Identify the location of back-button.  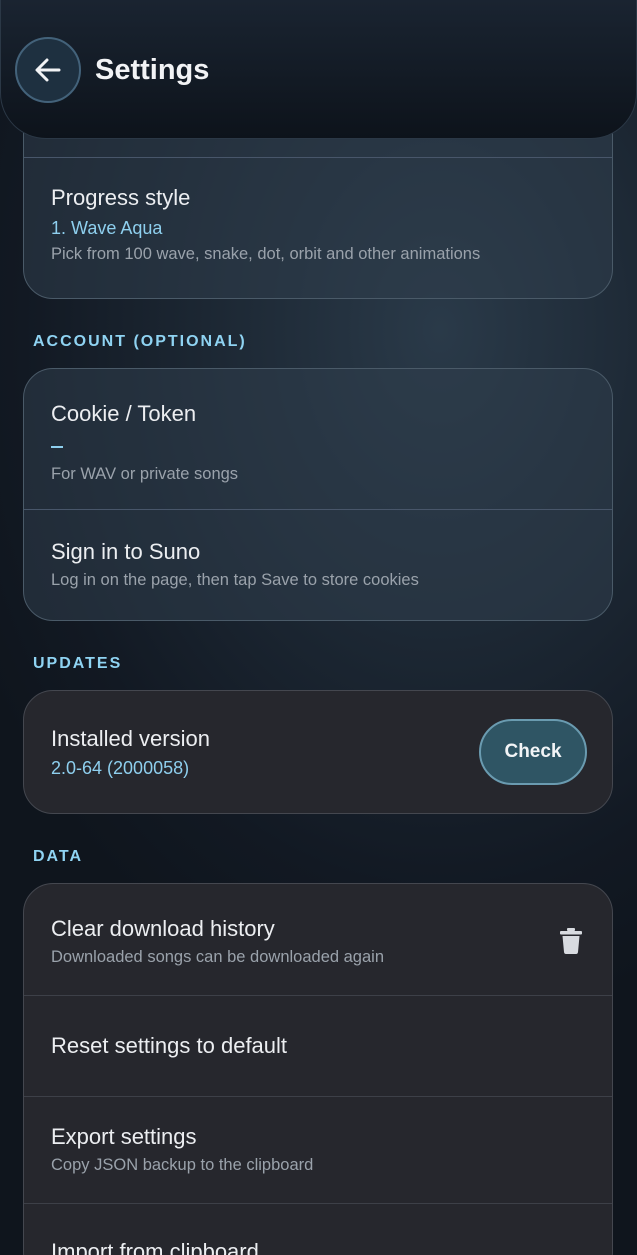
(48, 70).